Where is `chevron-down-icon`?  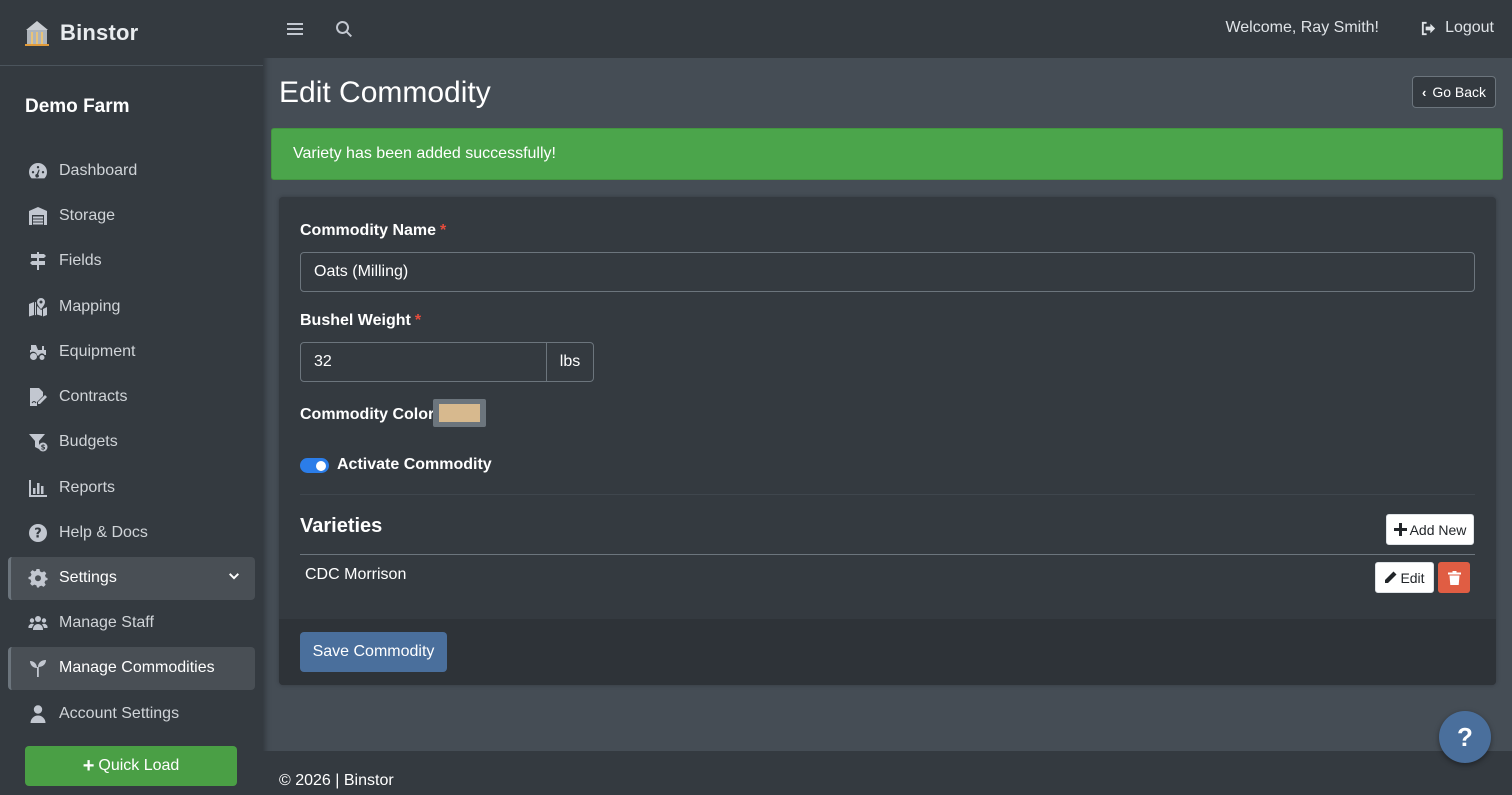
chevron-down-icon is located at coordinates (234, 577).